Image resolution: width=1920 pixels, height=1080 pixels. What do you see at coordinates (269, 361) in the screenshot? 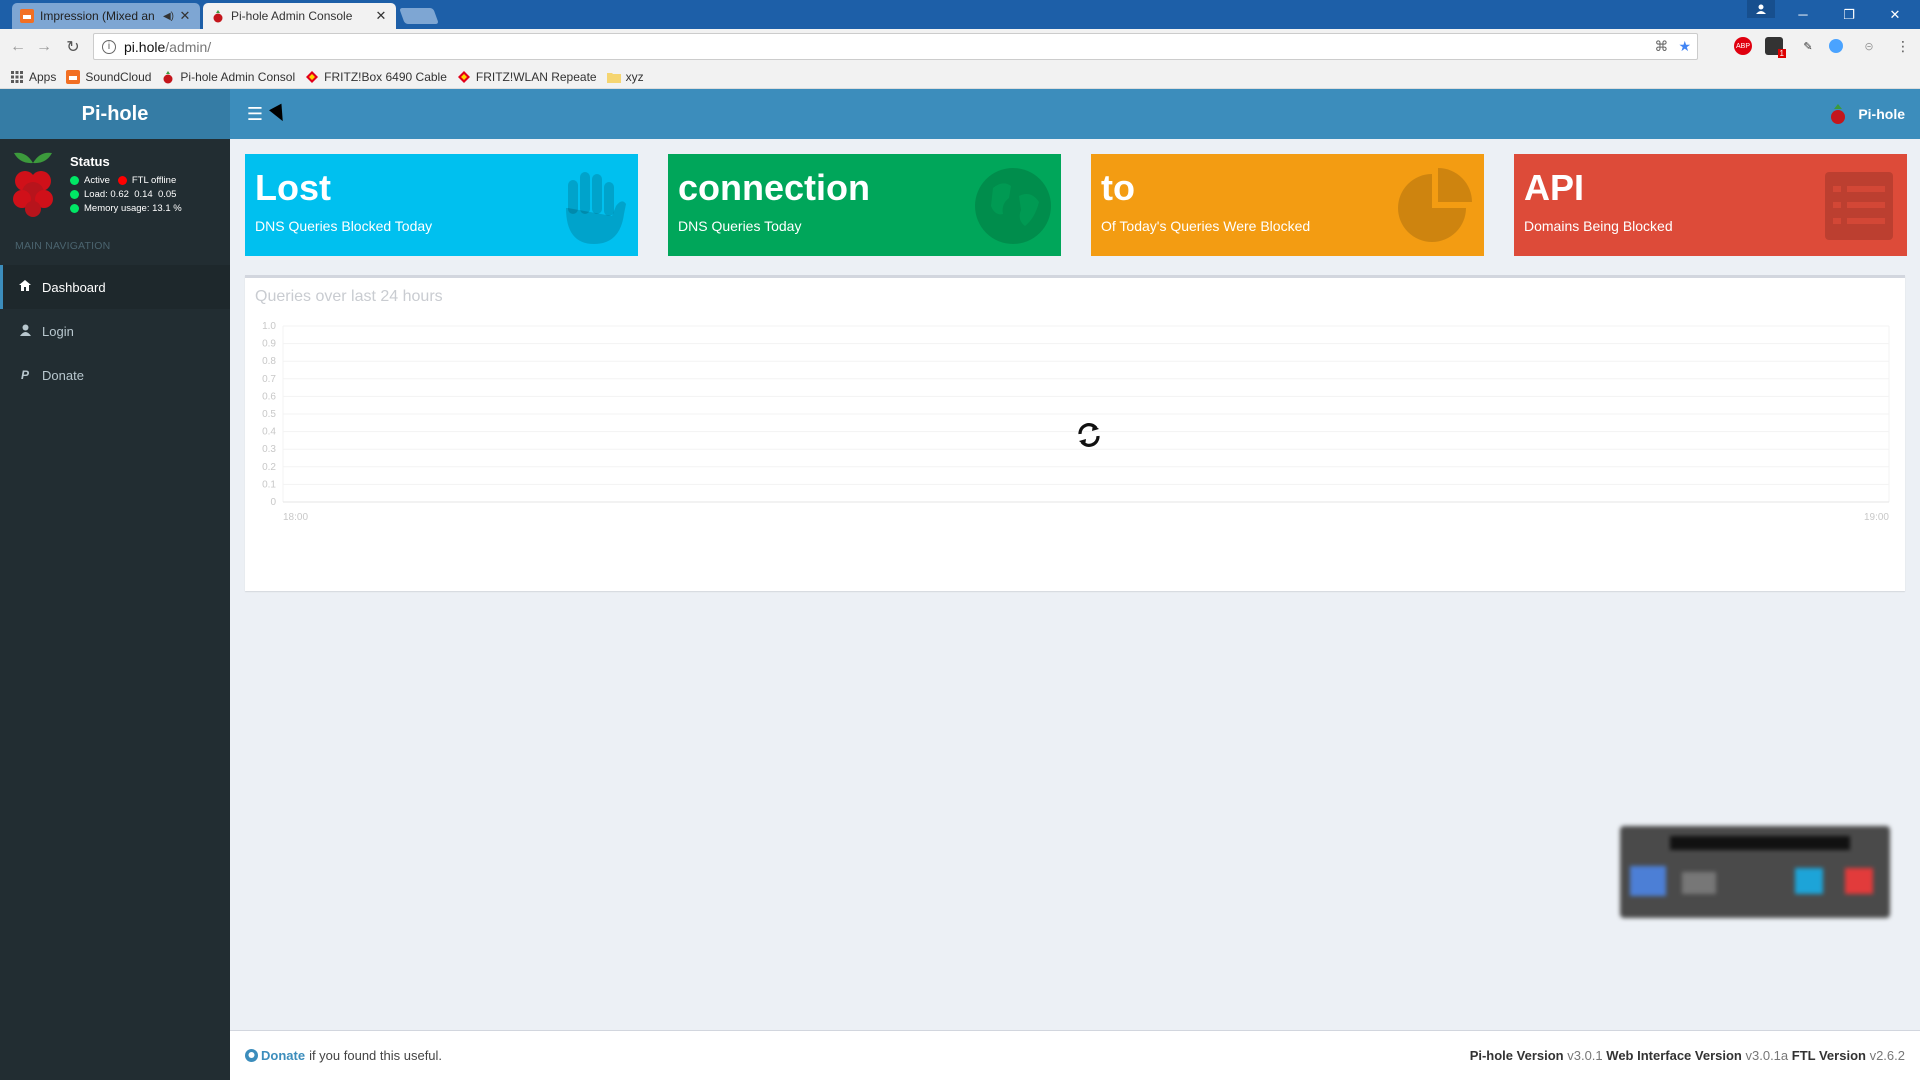
I see `y-tick-label: 0.8` at bounding box center [269, 361].